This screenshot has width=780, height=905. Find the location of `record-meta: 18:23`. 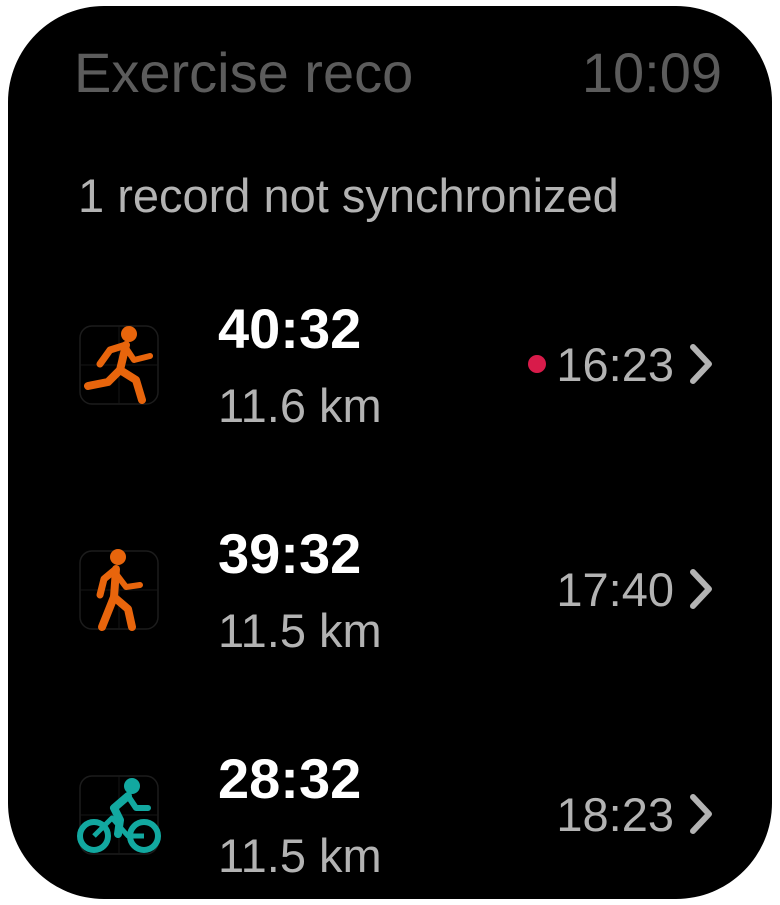

record-meta: 18:23 is located at coordinates (636, 814).